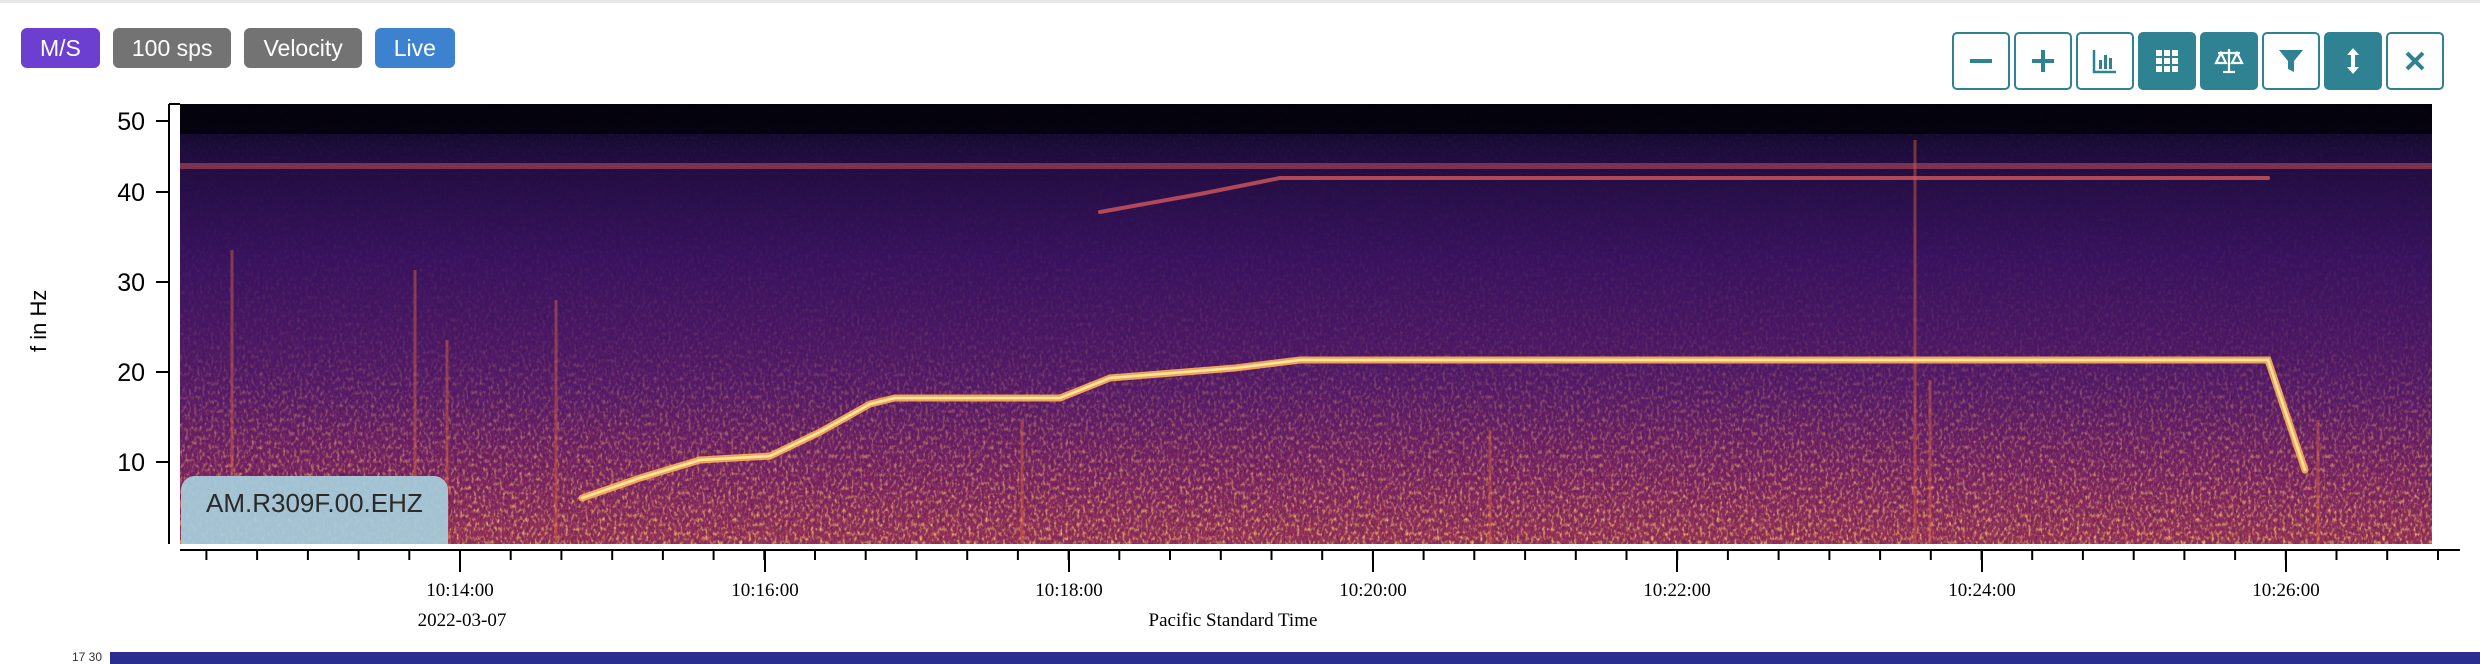 The height and width of the screenshot is (664, 2480). What do you see at coordinates (131, 463) in the screenshot?
I see `y-tick-label: 10` at bounding box center [131, 463].